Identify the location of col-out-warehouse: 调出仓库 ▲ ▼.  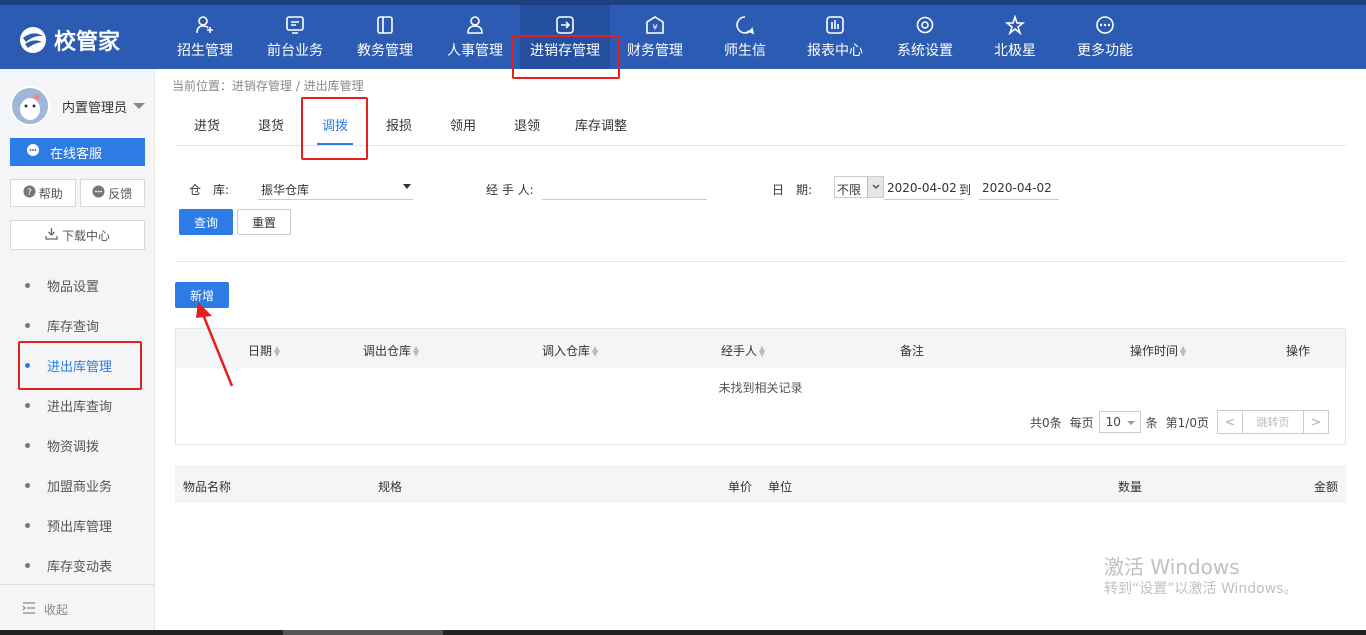
(391, 350).